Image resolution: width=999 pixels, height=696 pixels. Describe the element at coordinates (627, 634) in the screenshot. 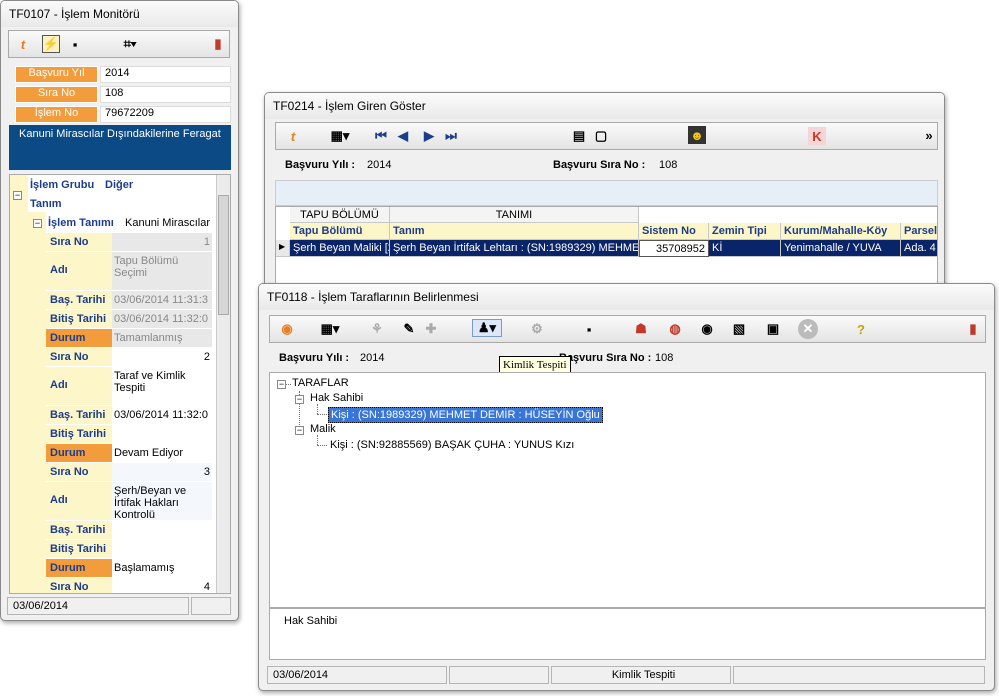

I see `memo-box: Hak Sahibi` at that location.